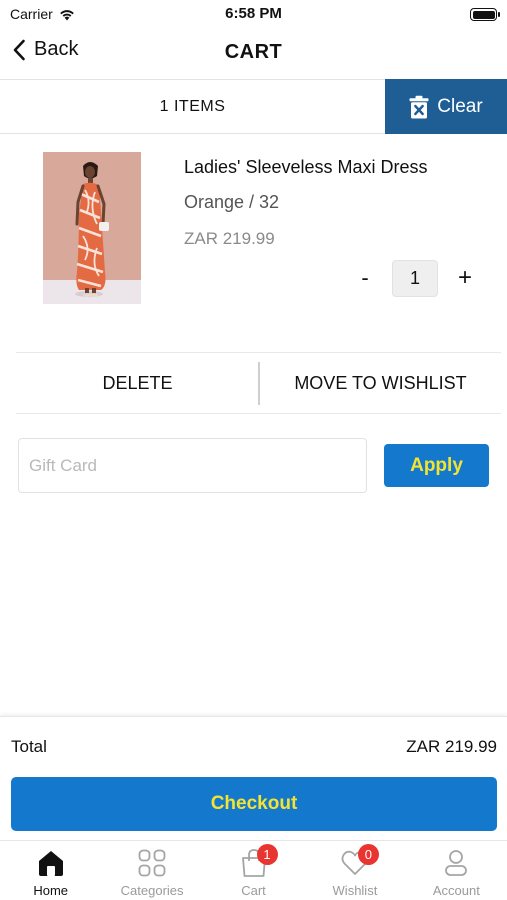 This screenshot has width=507, height=900. I want to click on tab-cart: 1 Cart, so click(253, 870).